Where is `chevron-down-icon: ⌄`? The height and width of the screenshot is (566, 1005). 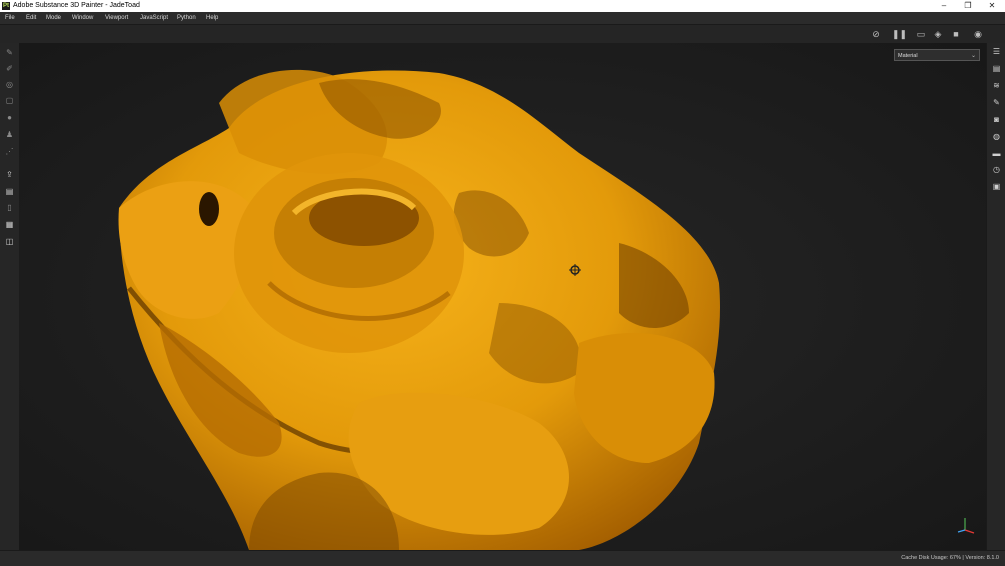
chevron-down-icon: ⌄ is located at coordinates (973, 56).